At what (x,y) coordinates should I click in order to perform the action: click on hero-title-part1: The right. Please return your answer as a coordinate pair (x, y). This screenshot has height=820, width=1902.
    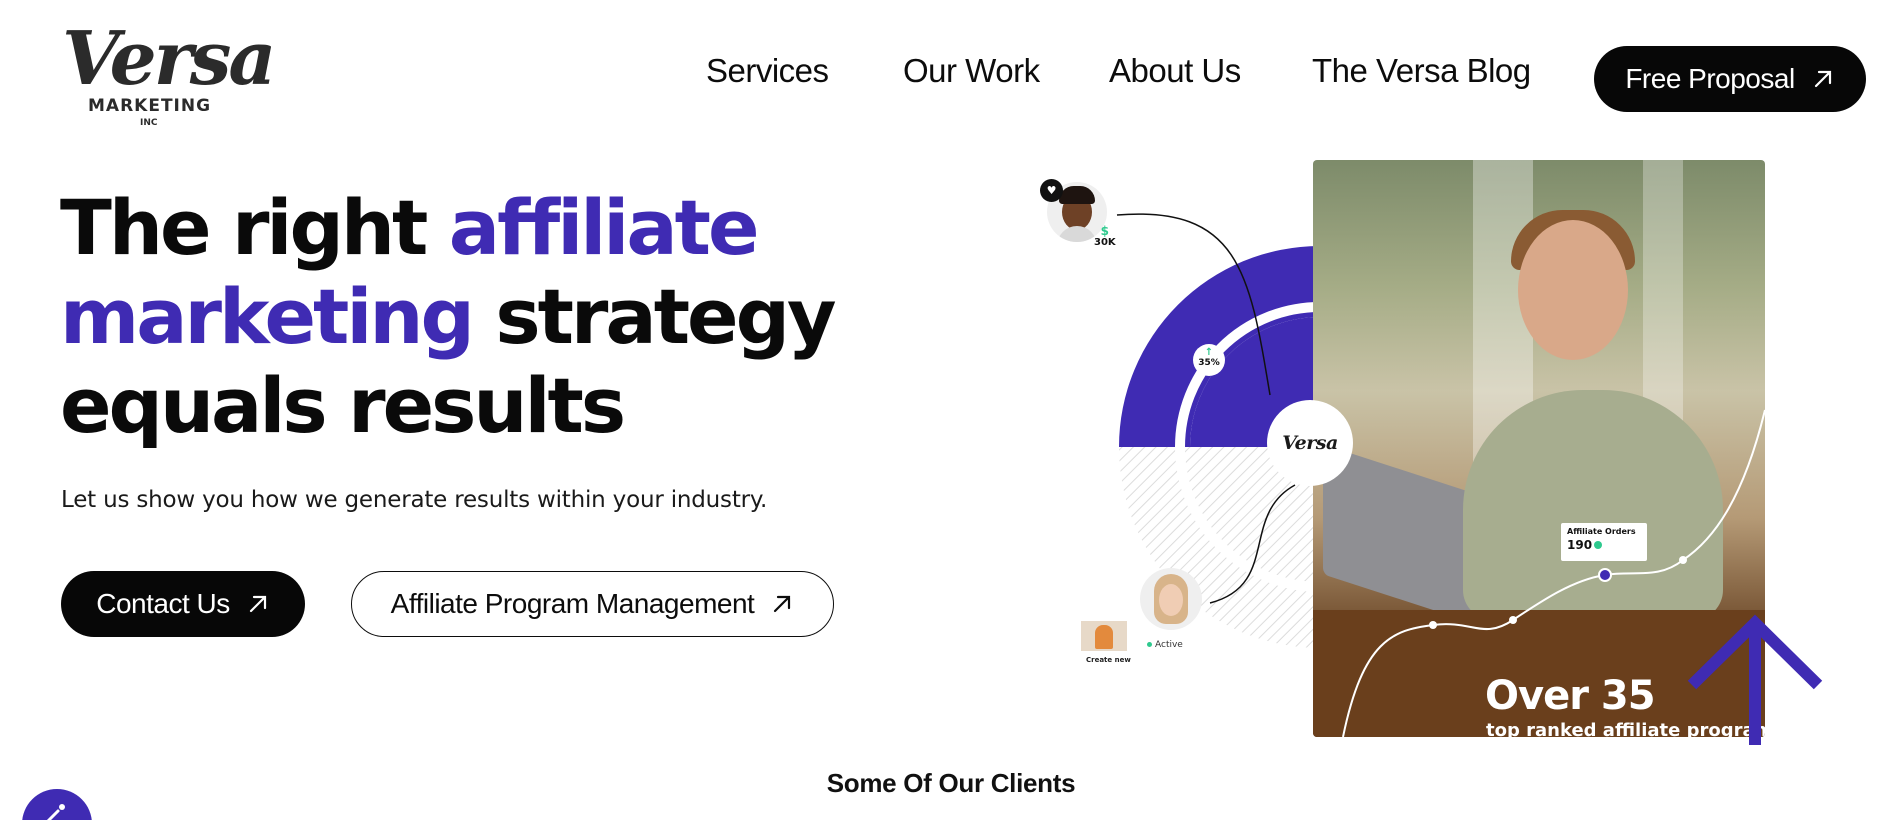
    Looking at the image, I should click on (254, 227).